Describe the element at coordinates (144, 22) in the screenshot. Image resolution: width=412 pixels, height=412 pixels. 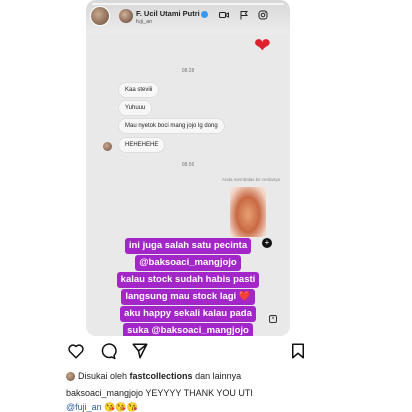
I see `dm-contact-username: fuji_an` at that location.